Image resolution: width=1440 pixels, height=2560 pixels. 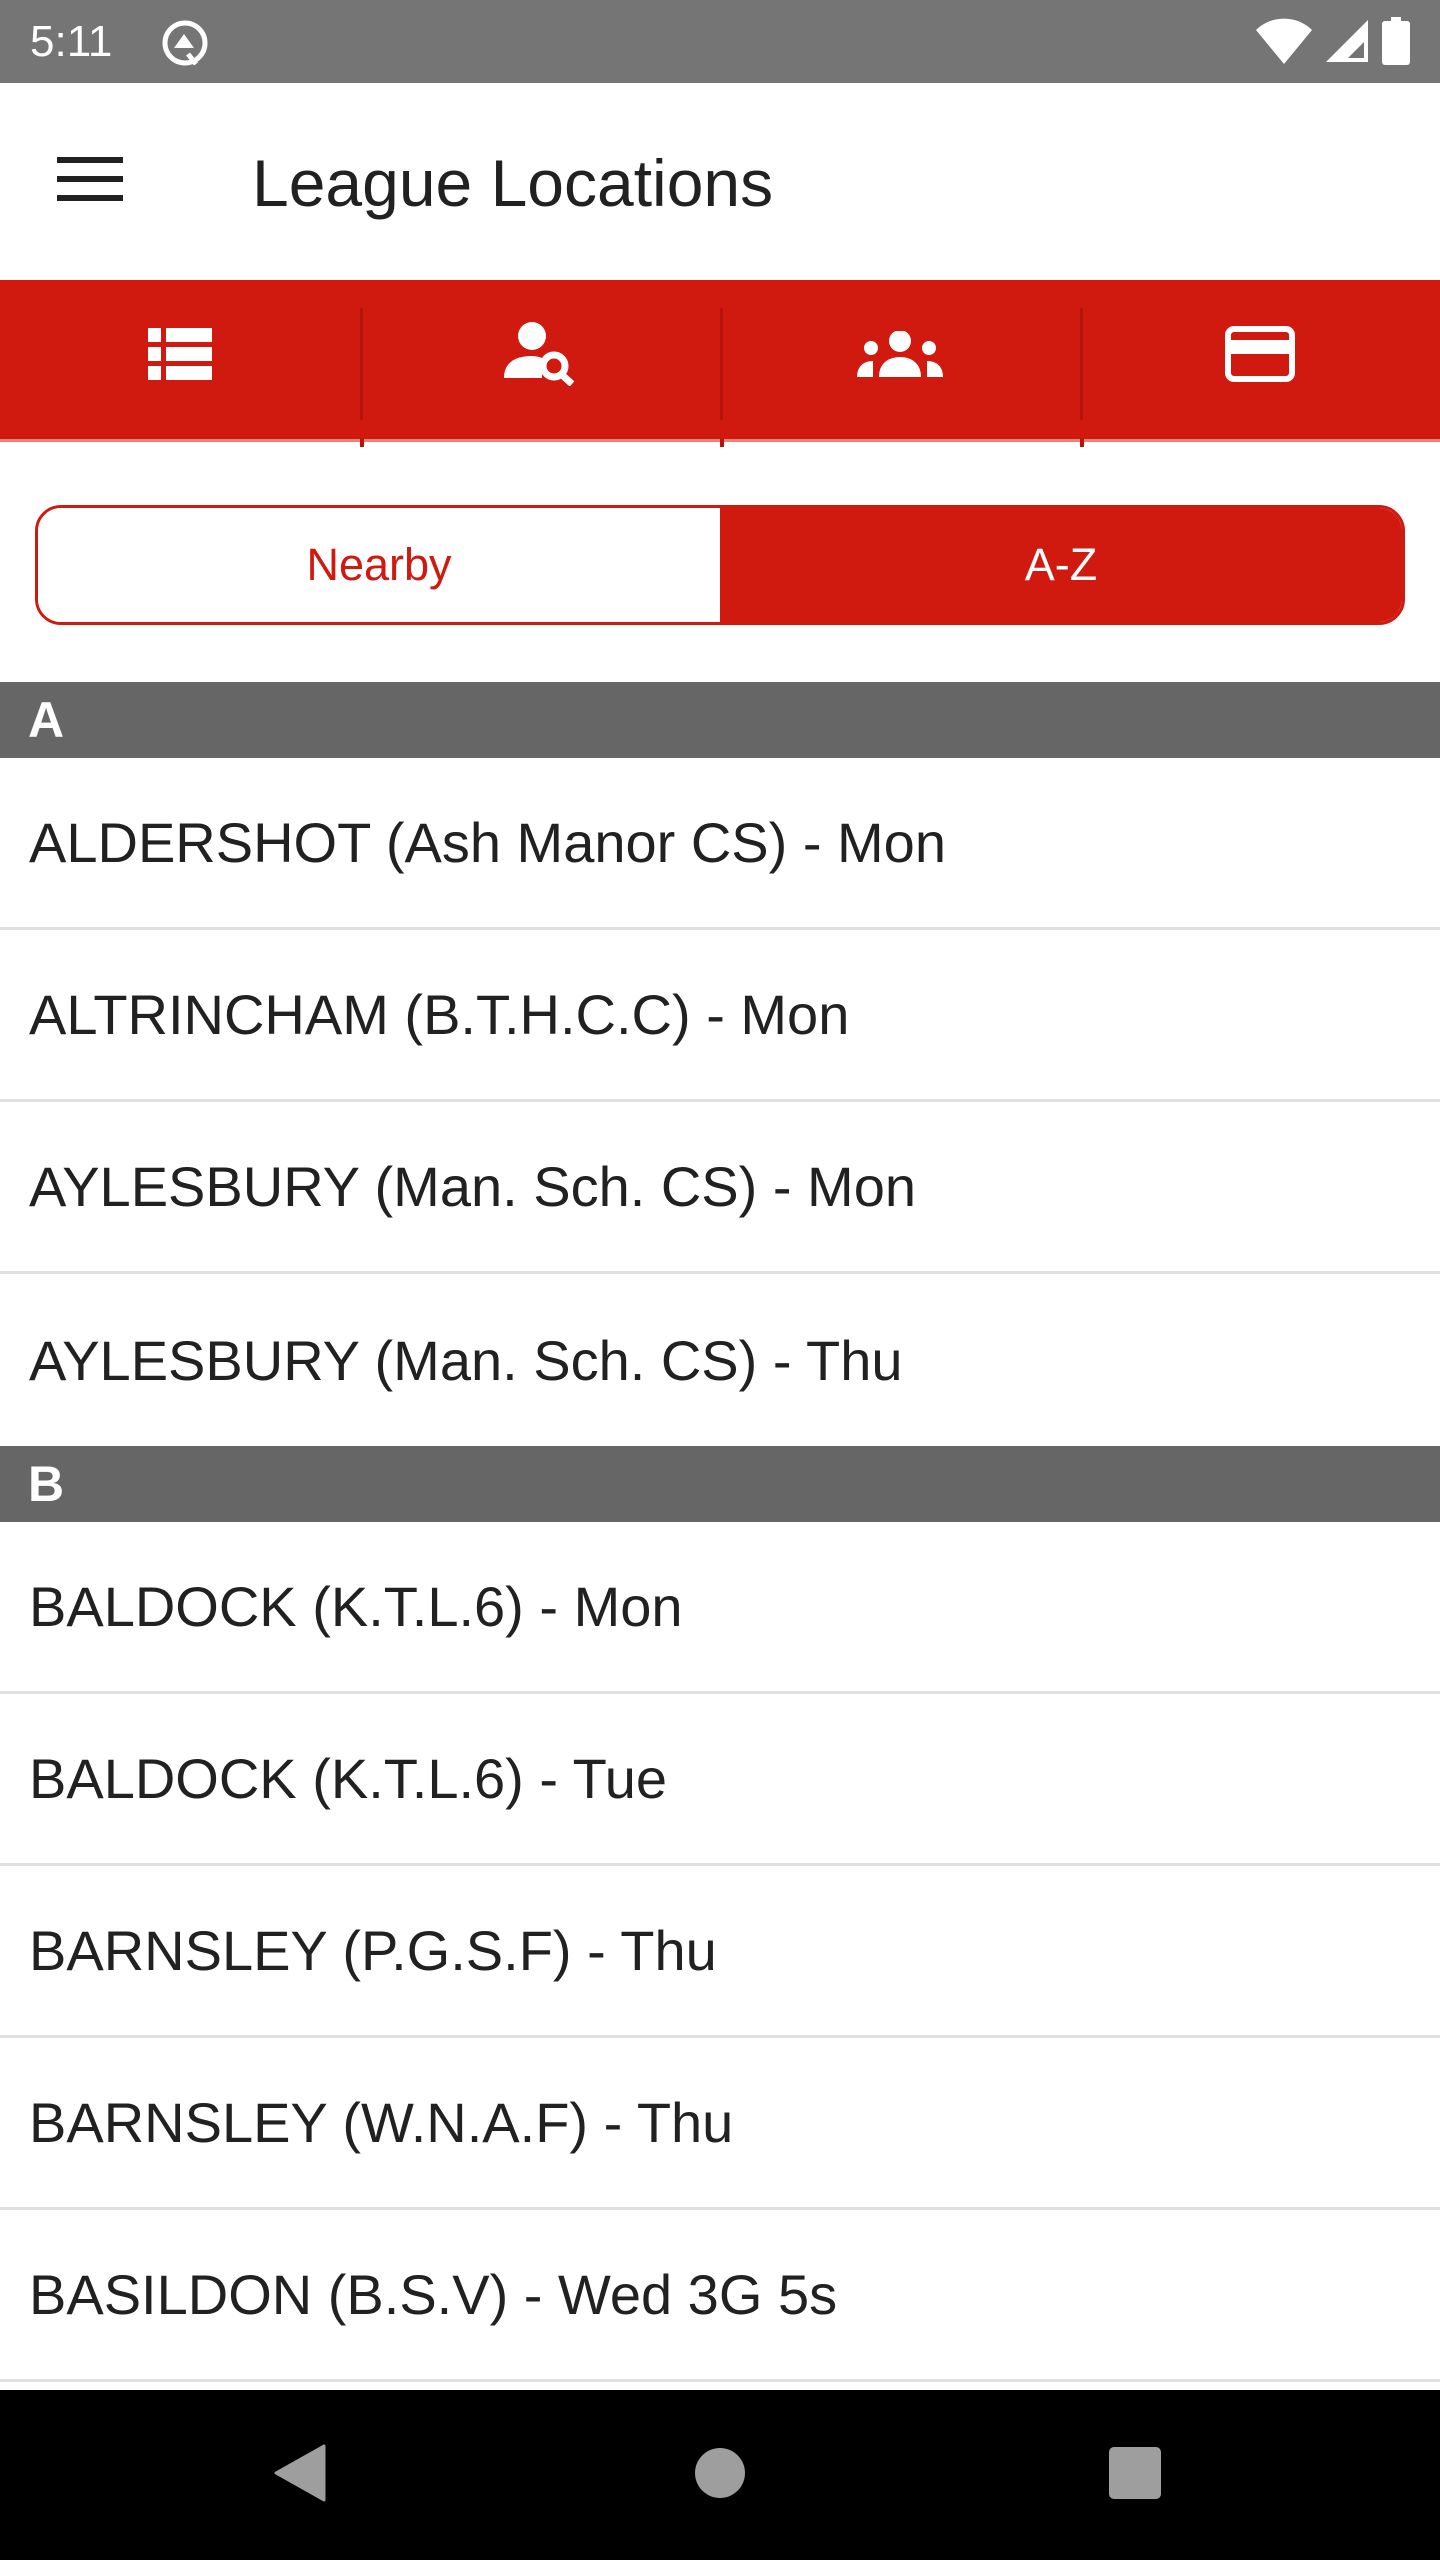 I want to click on list-item: BARNSLEY (W.N.A.F) - Thu, so click(x=720, y=2124).